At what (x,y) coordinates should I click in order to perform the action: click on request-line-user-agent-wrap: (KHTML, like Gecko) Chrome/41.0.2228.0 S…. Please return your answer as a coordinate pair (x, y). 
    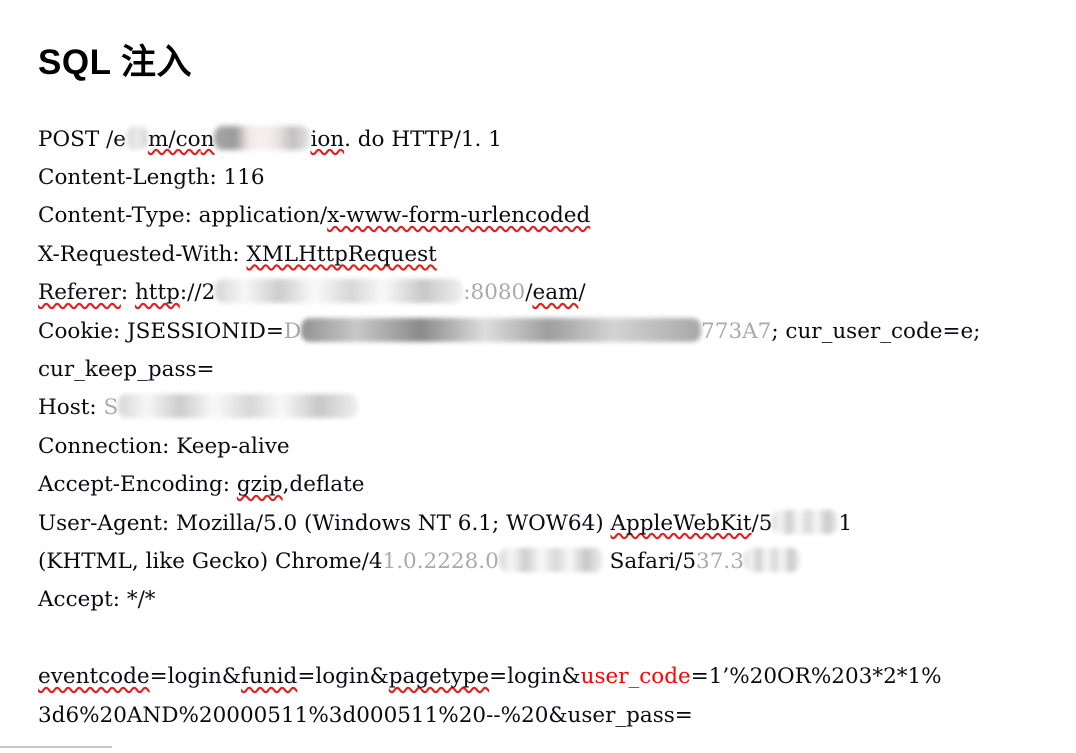
    Looking at the image, I should click on (538, 562).